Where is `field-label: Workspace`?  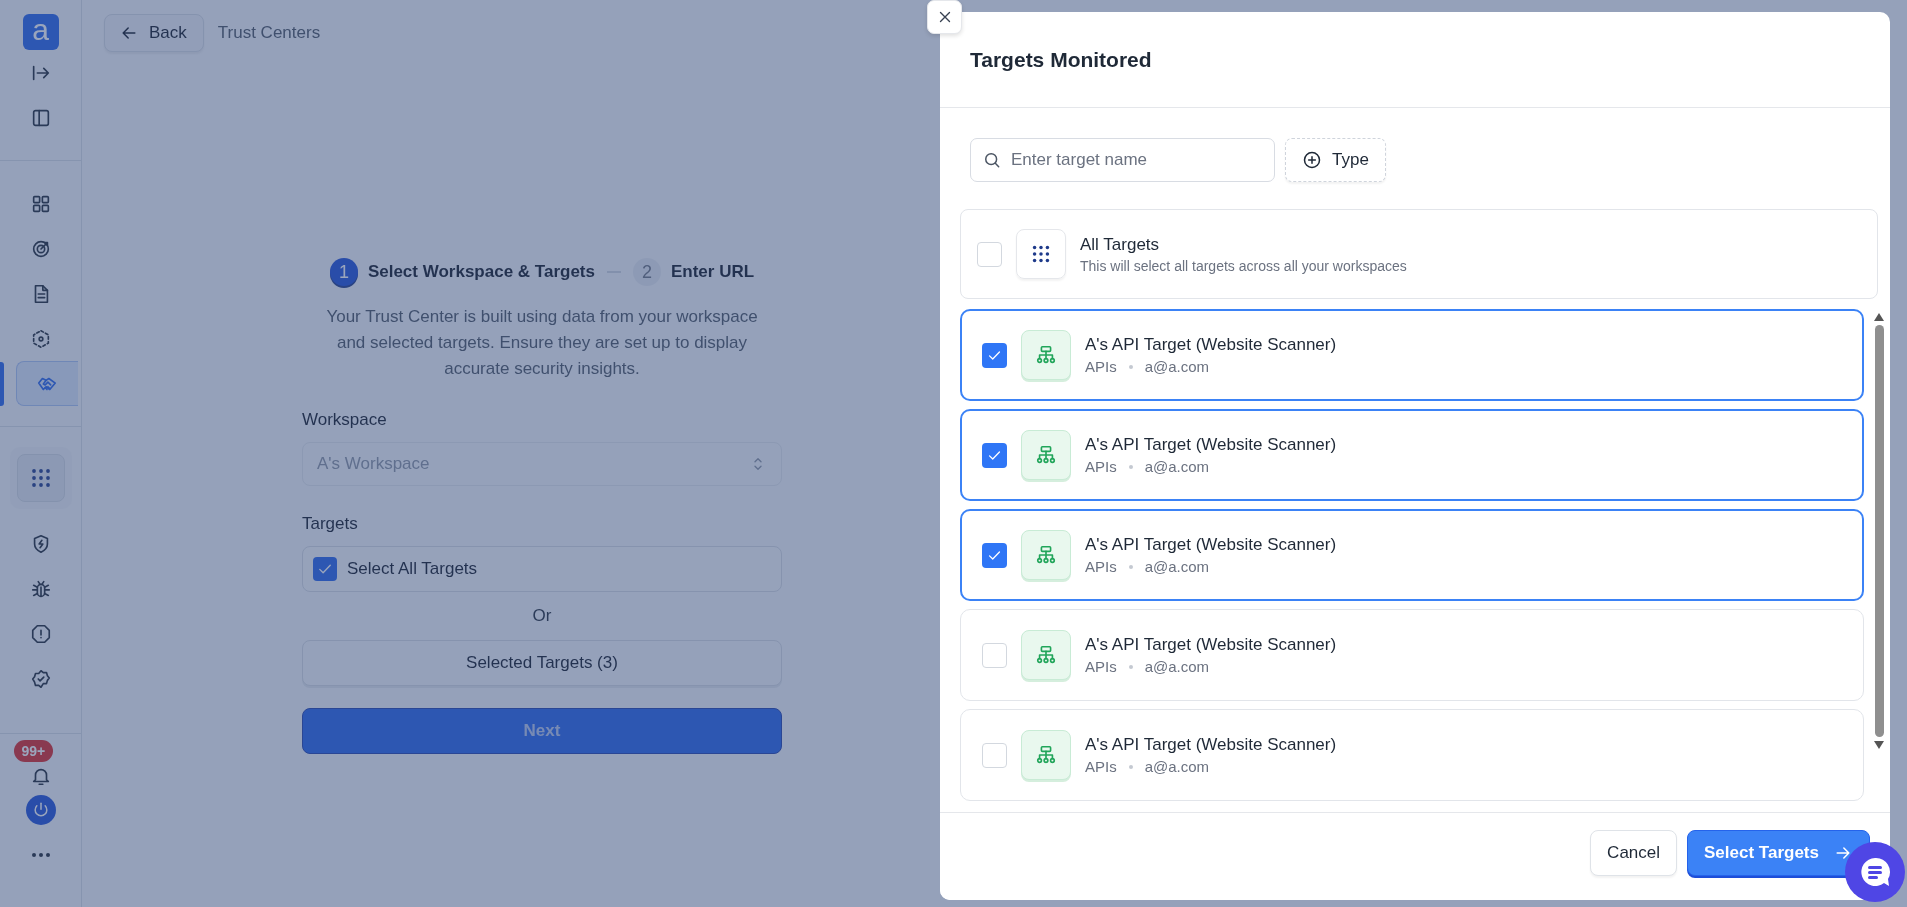 field-label: Workspace is located at coordinates (345, 420).